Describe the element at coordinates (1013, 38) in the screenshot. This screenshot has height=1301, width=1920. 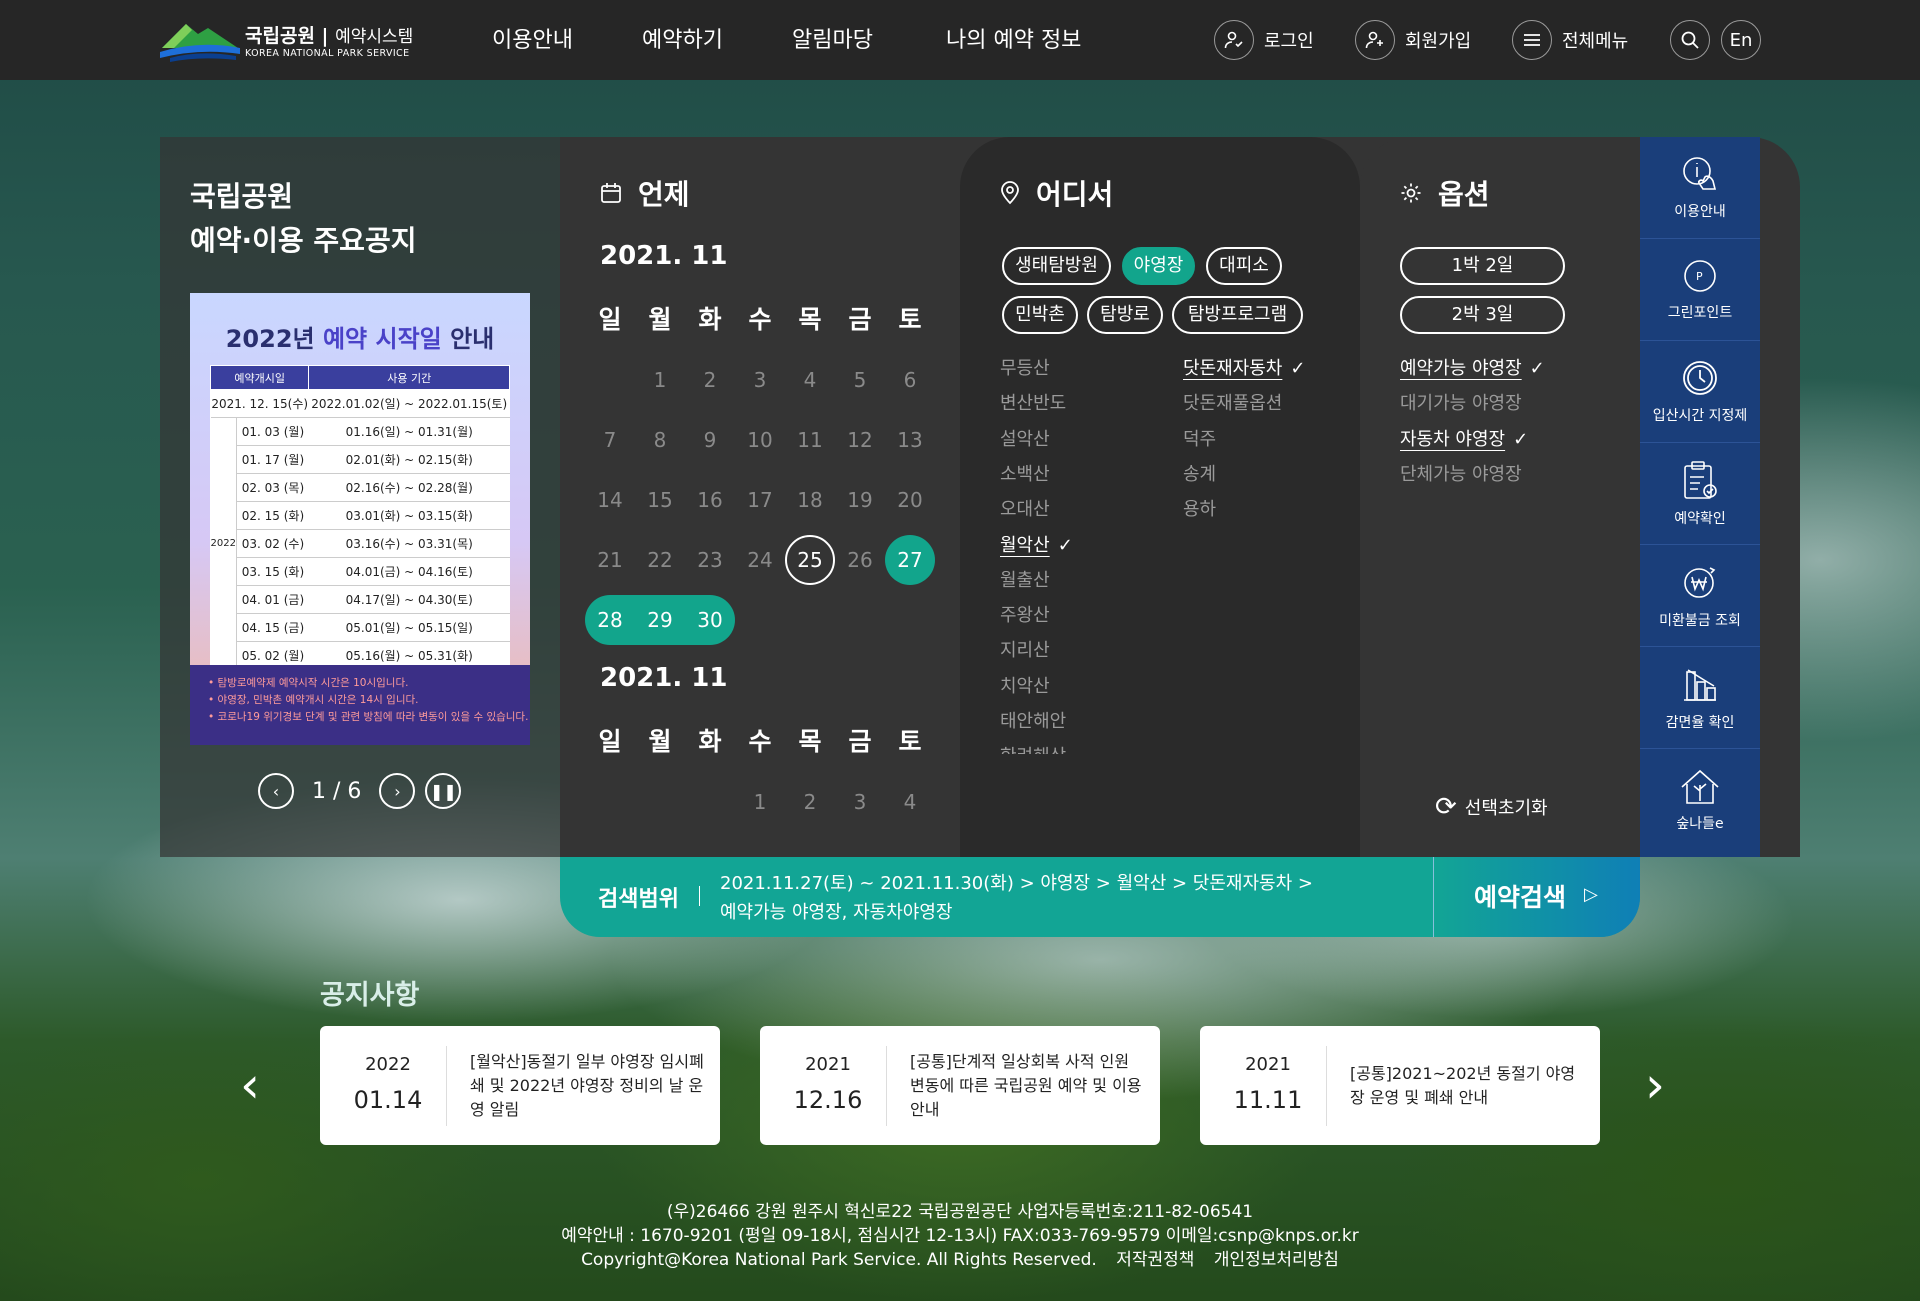
I see `nav-my-reservation: 나의 예약 정보` at that location.